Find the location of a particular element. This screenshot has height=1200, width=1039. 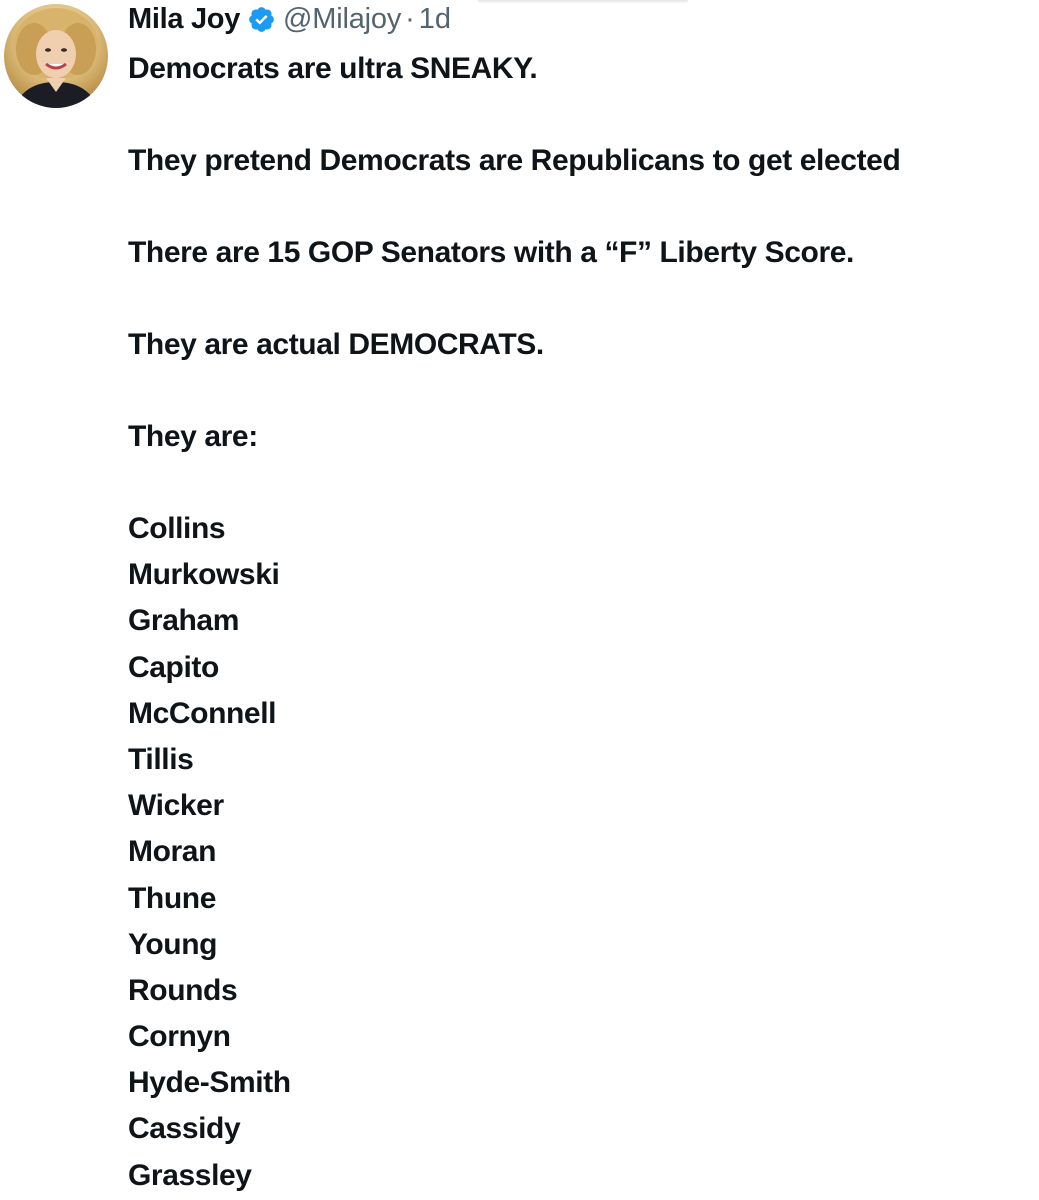

list-item: Rounds is located at coordinates (183, 990).